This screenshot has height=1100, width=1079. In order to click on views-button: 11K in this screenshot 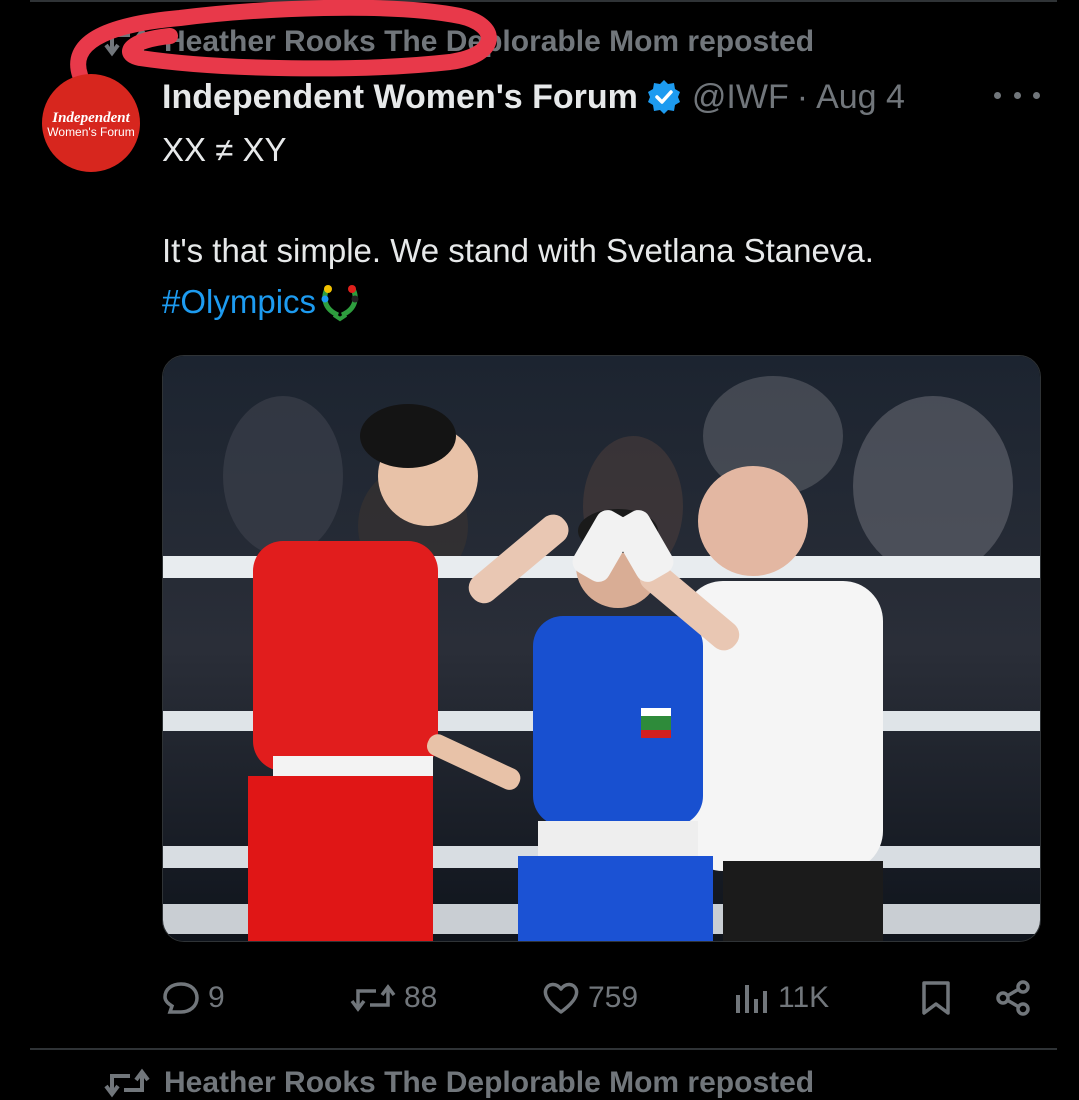, I will do `click(780, 998)`.